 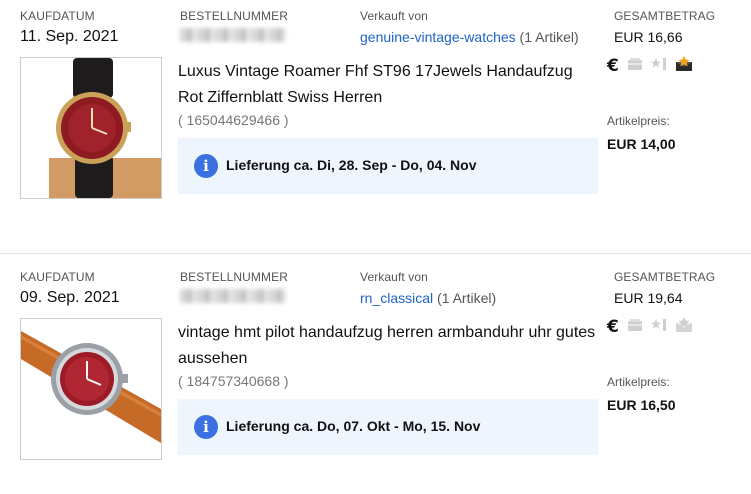 I want to click on item-number: ( 184757340668 ), so click(x=233, y=381).